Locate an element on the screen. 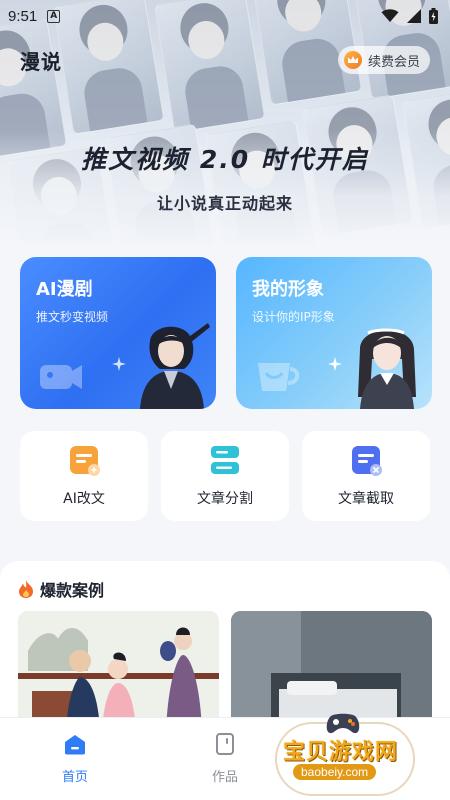 Image resolution: width=450 pixels, height=800 pixels. article-extract-icon is located at coordinates (367, 461).